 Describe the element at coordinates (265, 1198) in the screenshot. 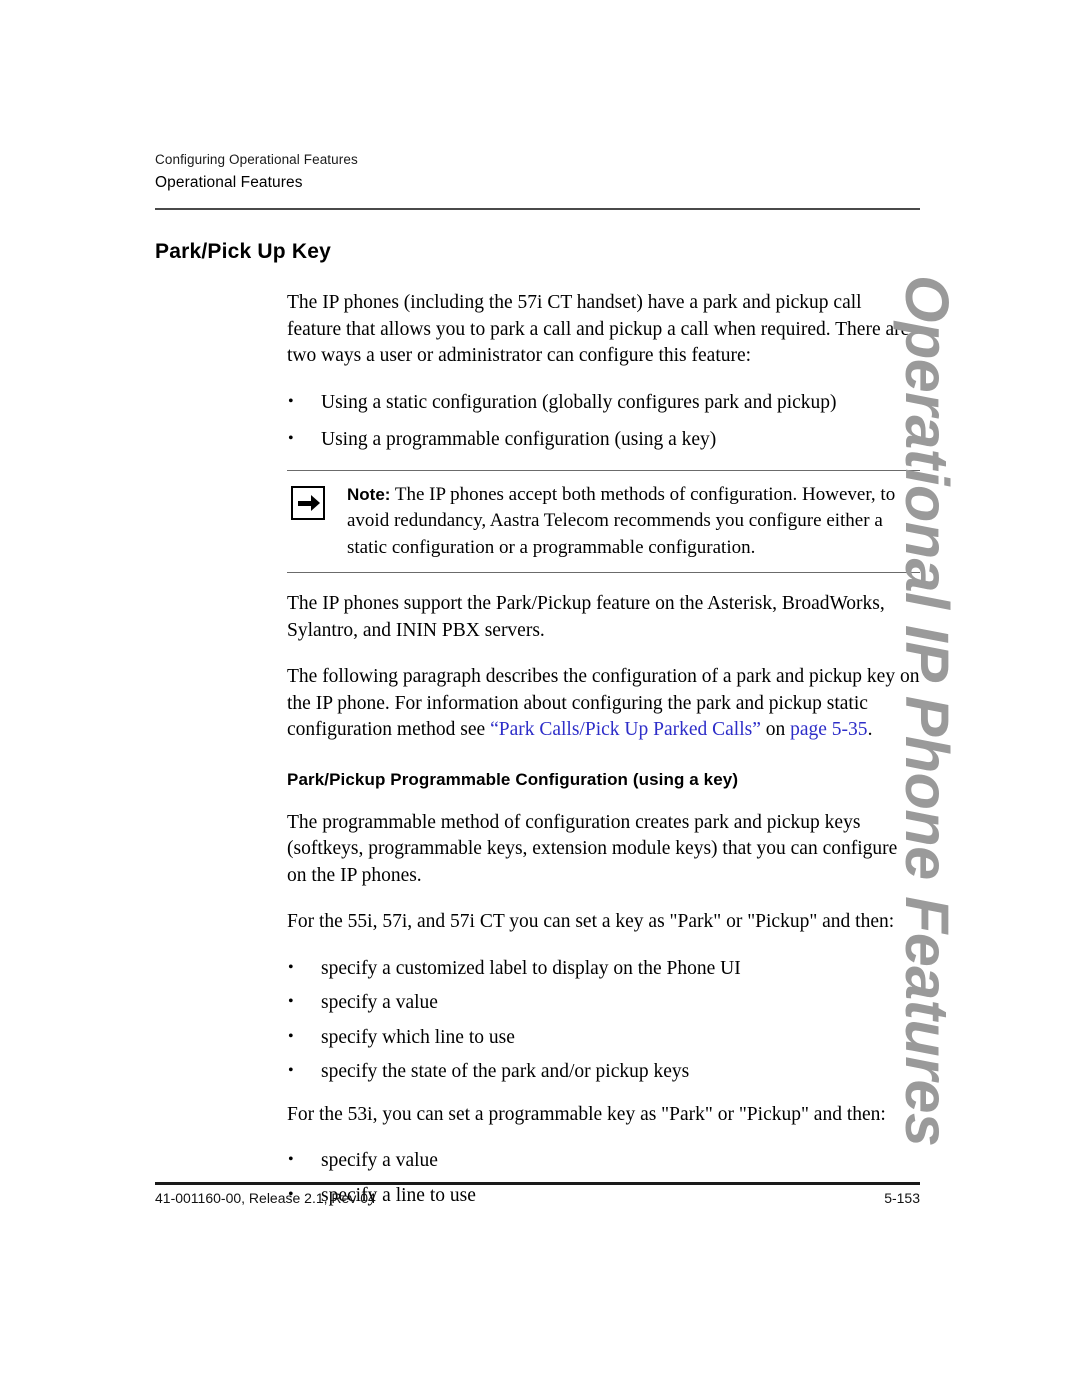

I see `footer-document-id: 41-001160-00, Release 2.1, Rev 04` at that location.